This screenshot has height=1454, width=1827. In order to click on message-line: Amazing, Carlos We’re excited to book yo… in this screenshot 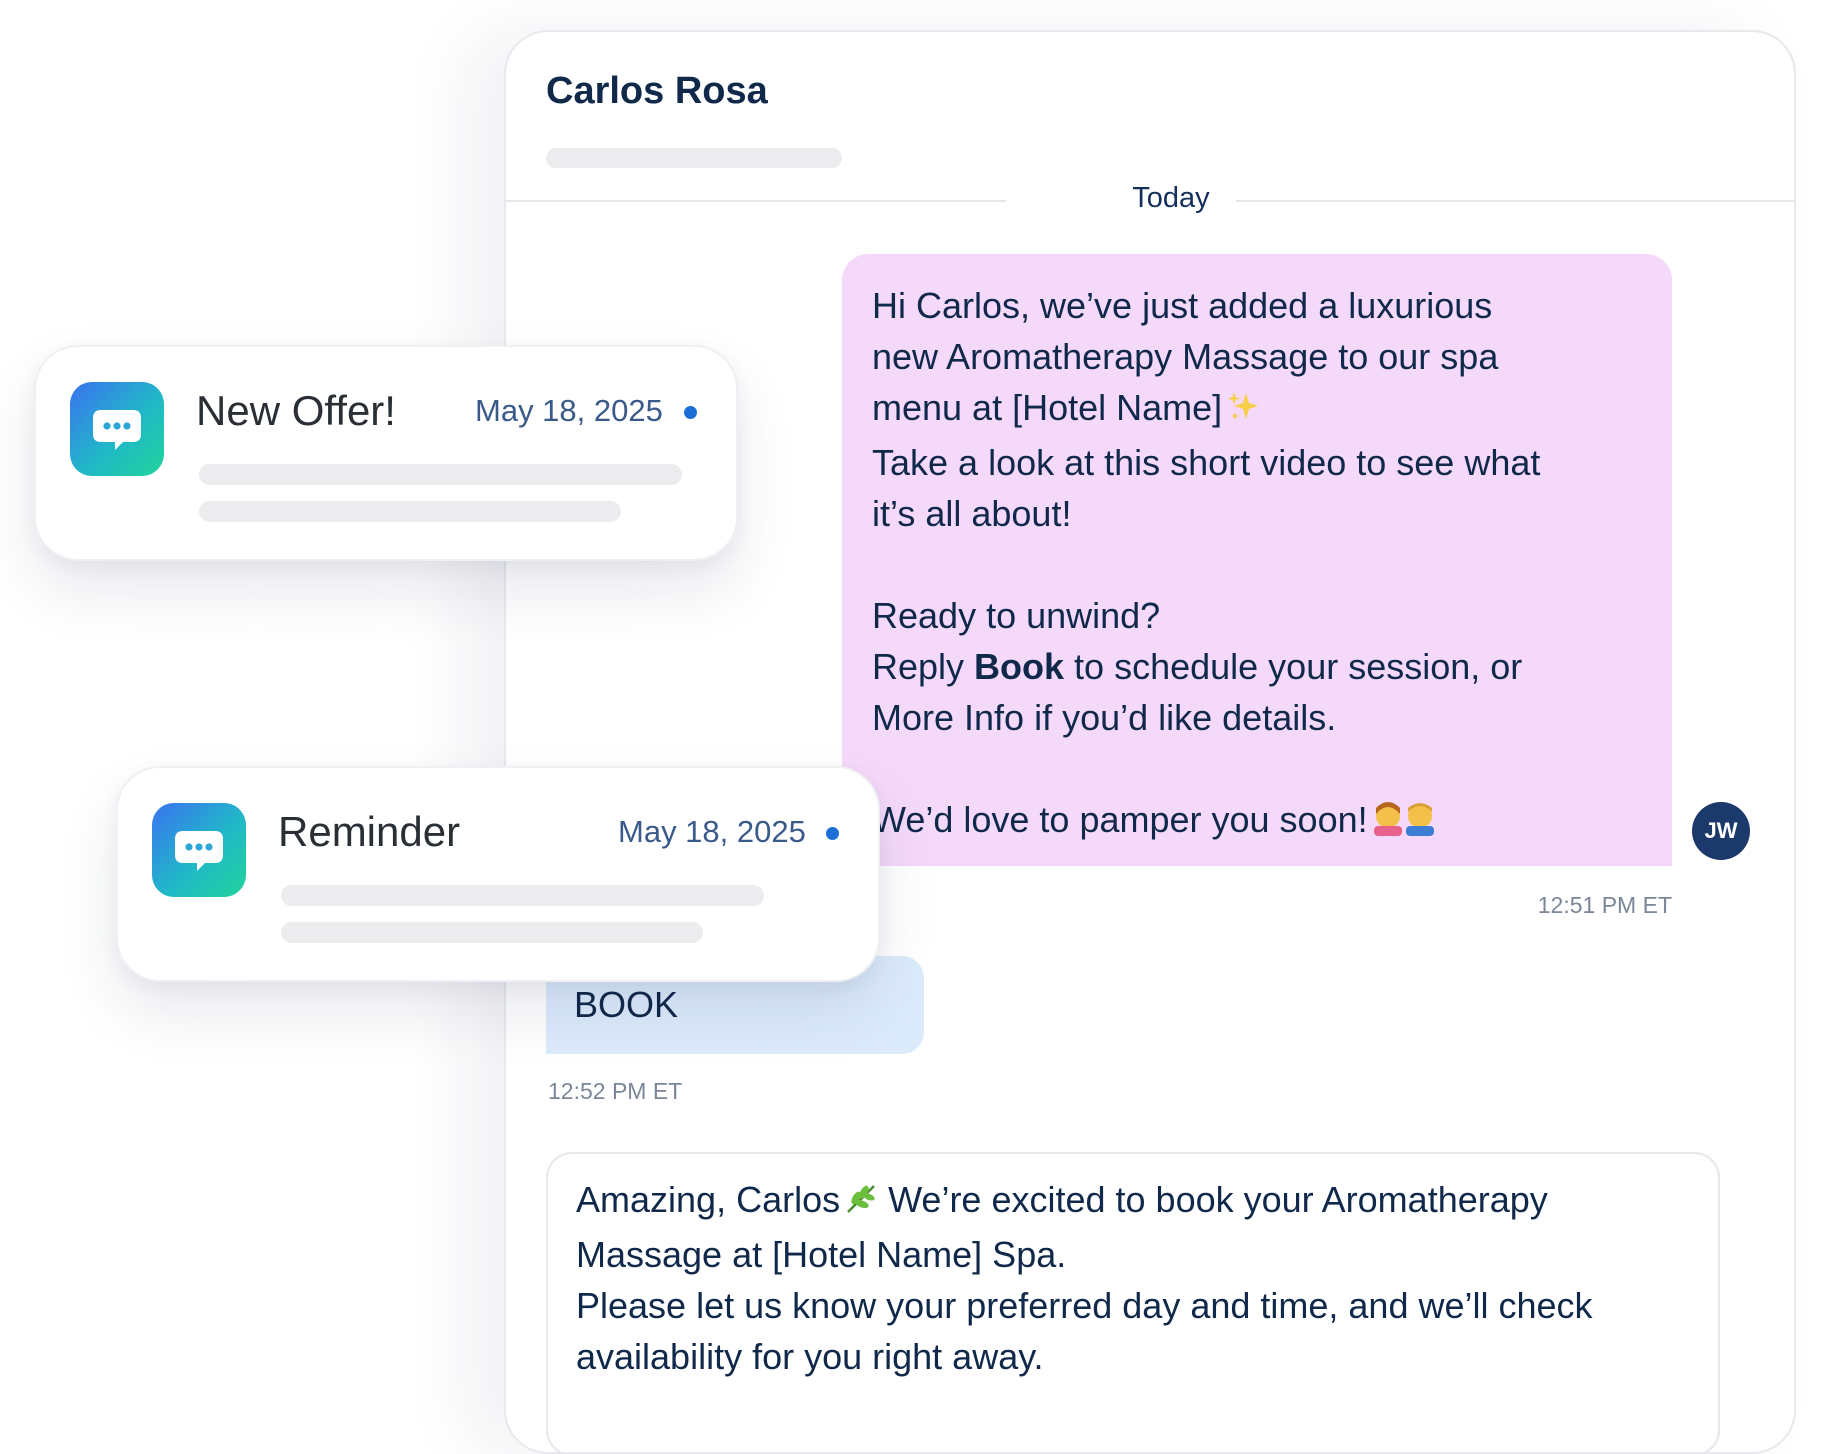, I will do `click(1141, 1201)`.